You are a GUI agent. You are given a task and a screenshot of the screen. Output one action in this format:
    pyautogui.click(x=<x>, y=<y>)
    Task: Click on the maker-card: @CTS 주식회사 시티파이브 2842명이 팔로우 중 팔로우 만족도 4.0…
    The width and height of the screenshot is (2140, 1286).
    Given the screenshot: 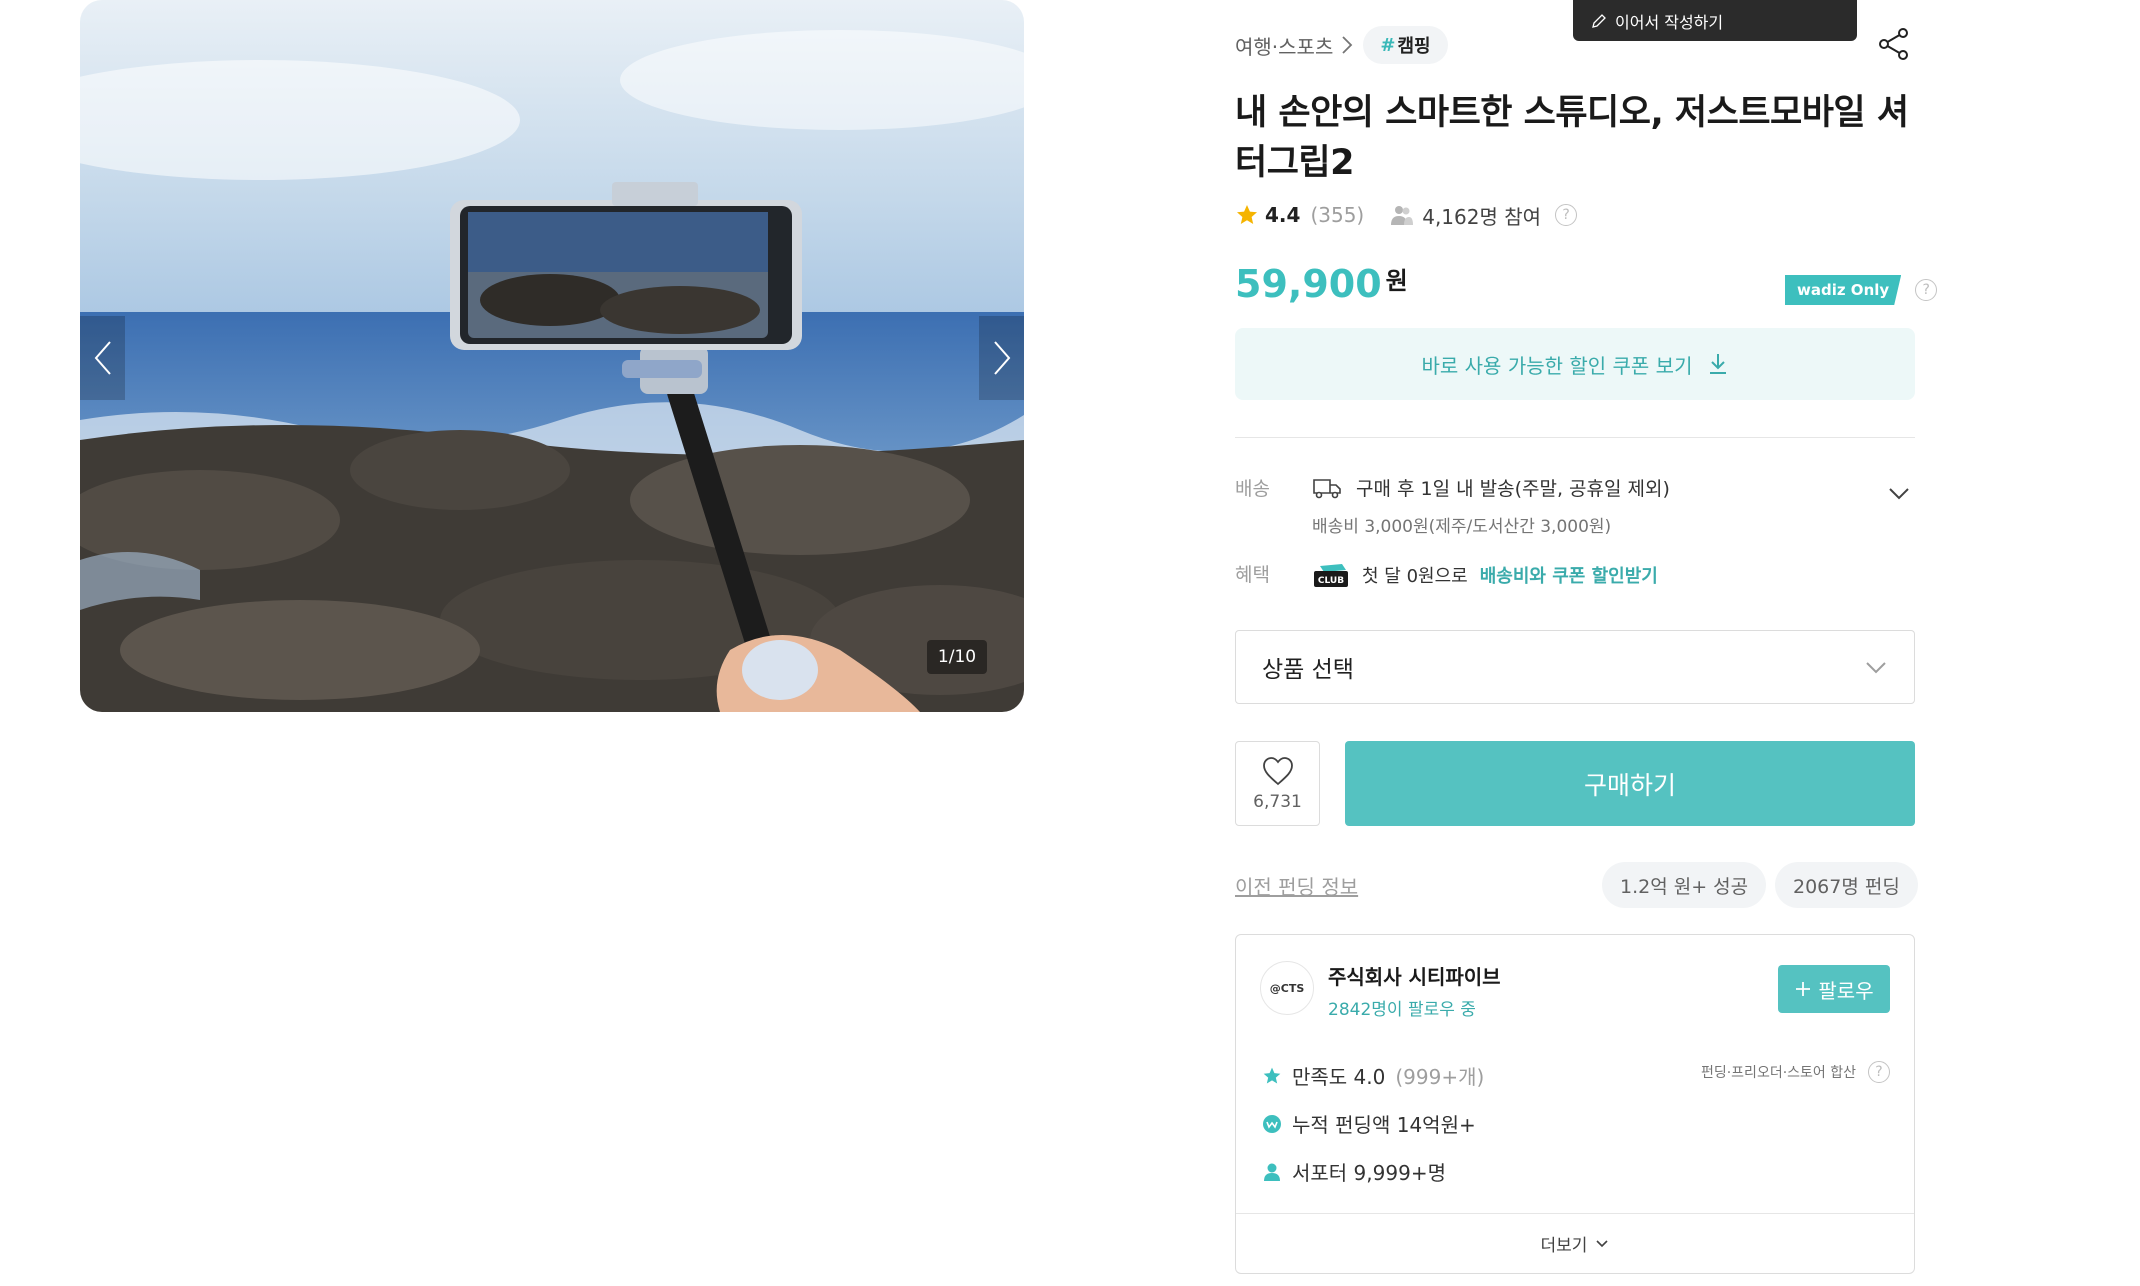 What is the action you would take?
    pyautogui.click(x=1575, y=1104)
    